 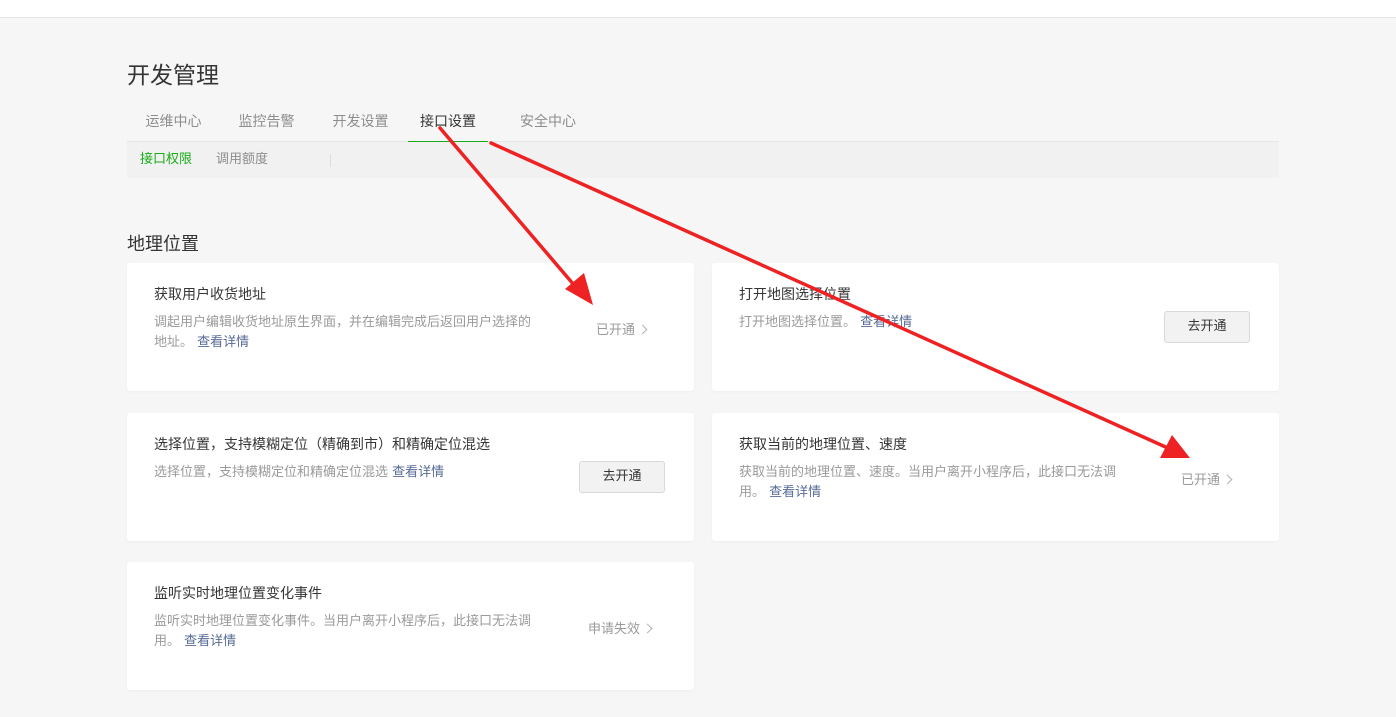 I want to click on subnav-call-quota: 调用额度, so click(x=242, y=160).